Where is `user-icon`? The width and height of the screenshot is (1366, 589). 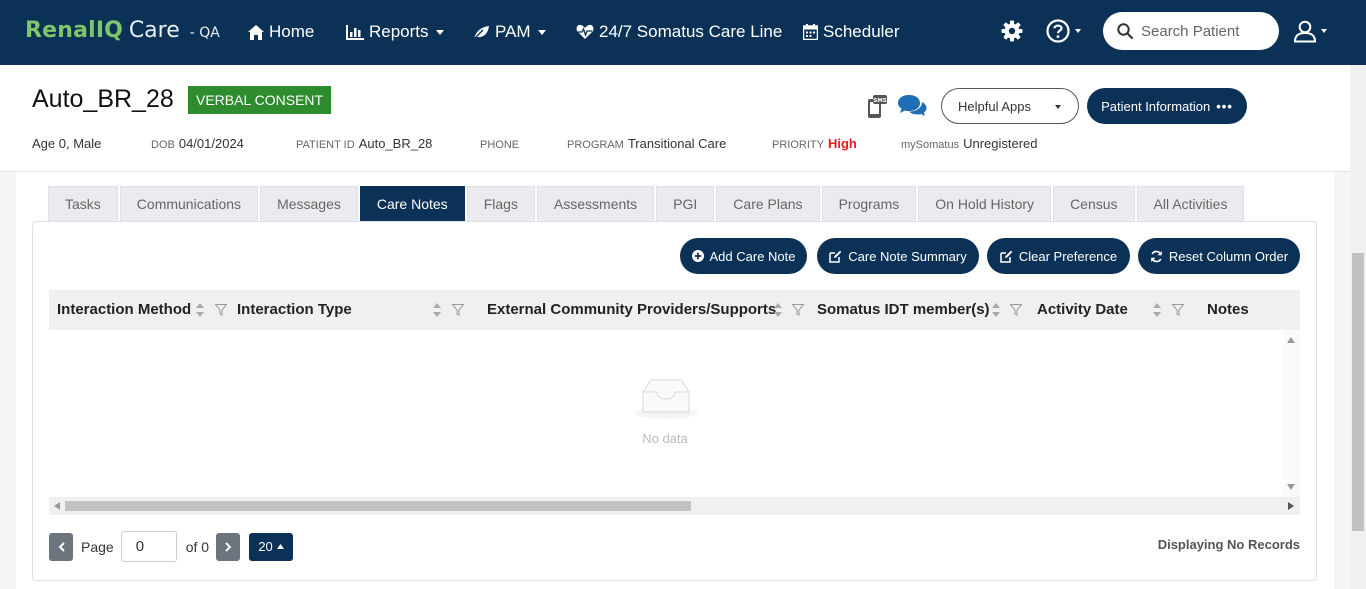
user-icon is located at coordinates (1305, 31).